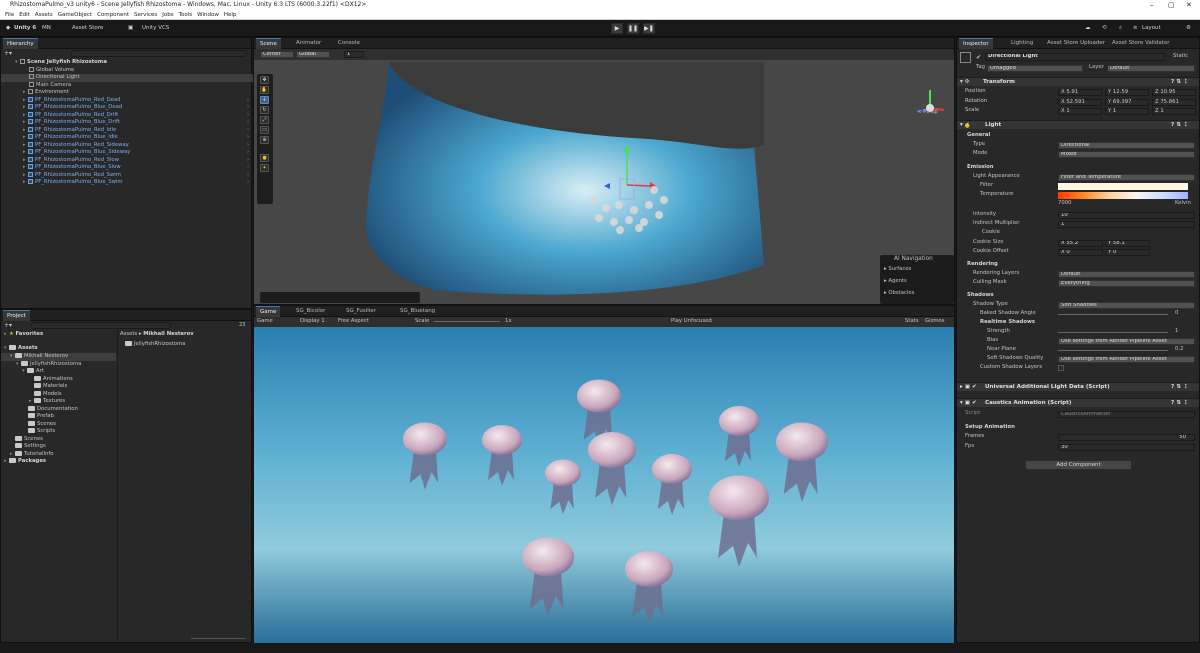 This screenshot has width=1200, height=653. Describe the element at coordinates (42, 424) in the screenshot. I see `folder-scenes-sub: Scenes` at that location.